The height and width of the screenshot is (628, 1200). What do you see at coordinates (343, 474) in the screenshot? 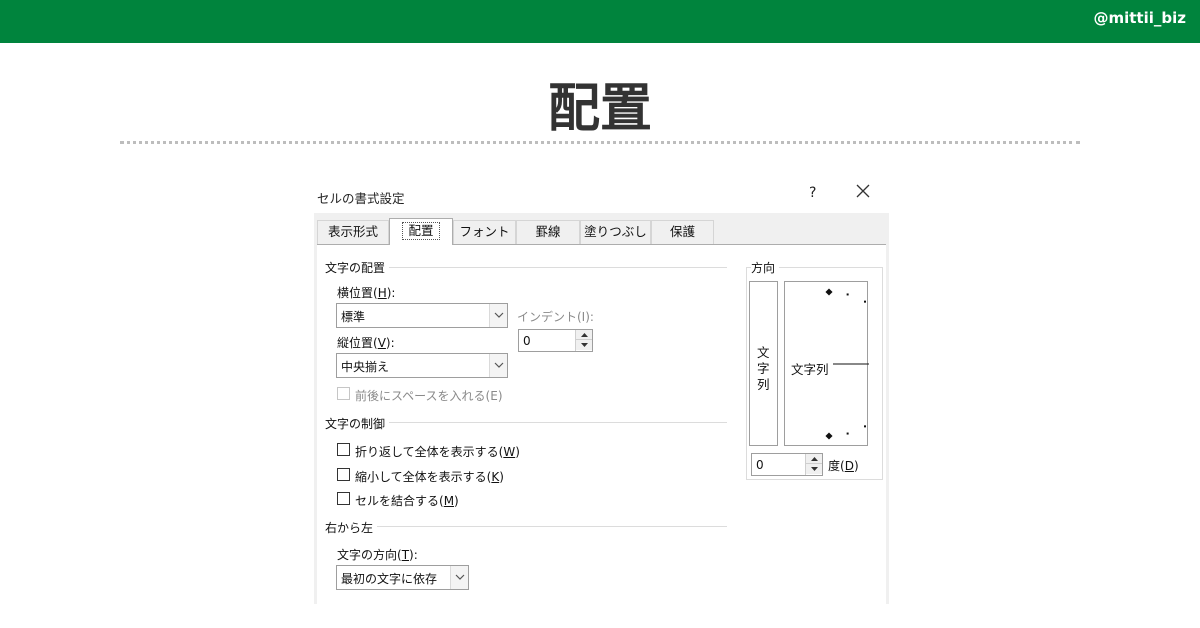
I see `shrink-to-fit-checkbox` at bounding box center [343, 474].